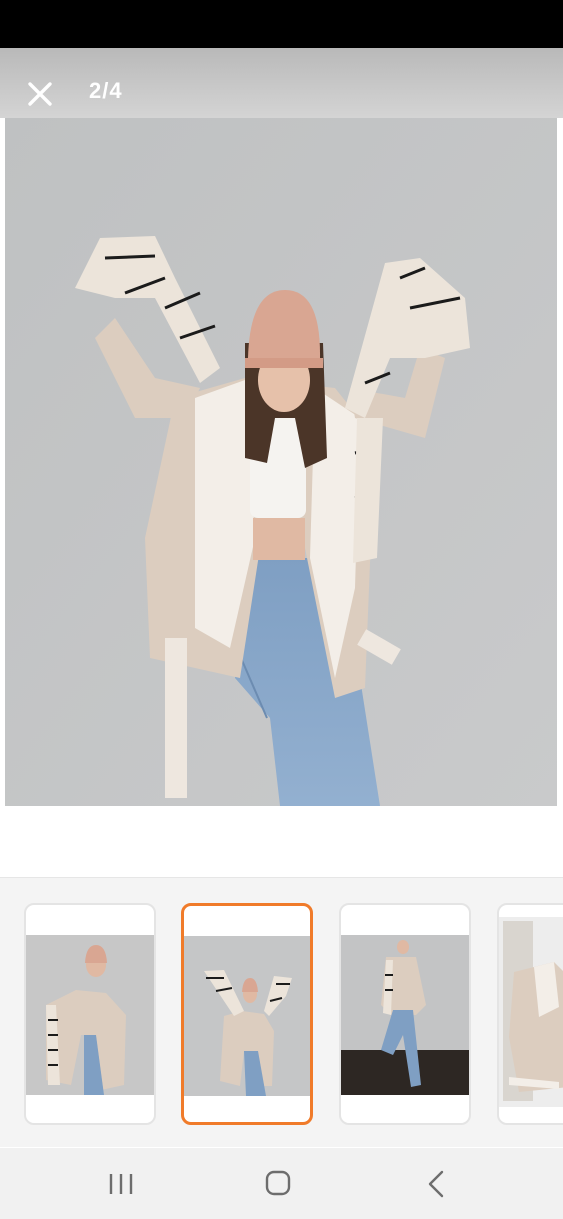  I want to click on home-icon, so click(278, 1183).